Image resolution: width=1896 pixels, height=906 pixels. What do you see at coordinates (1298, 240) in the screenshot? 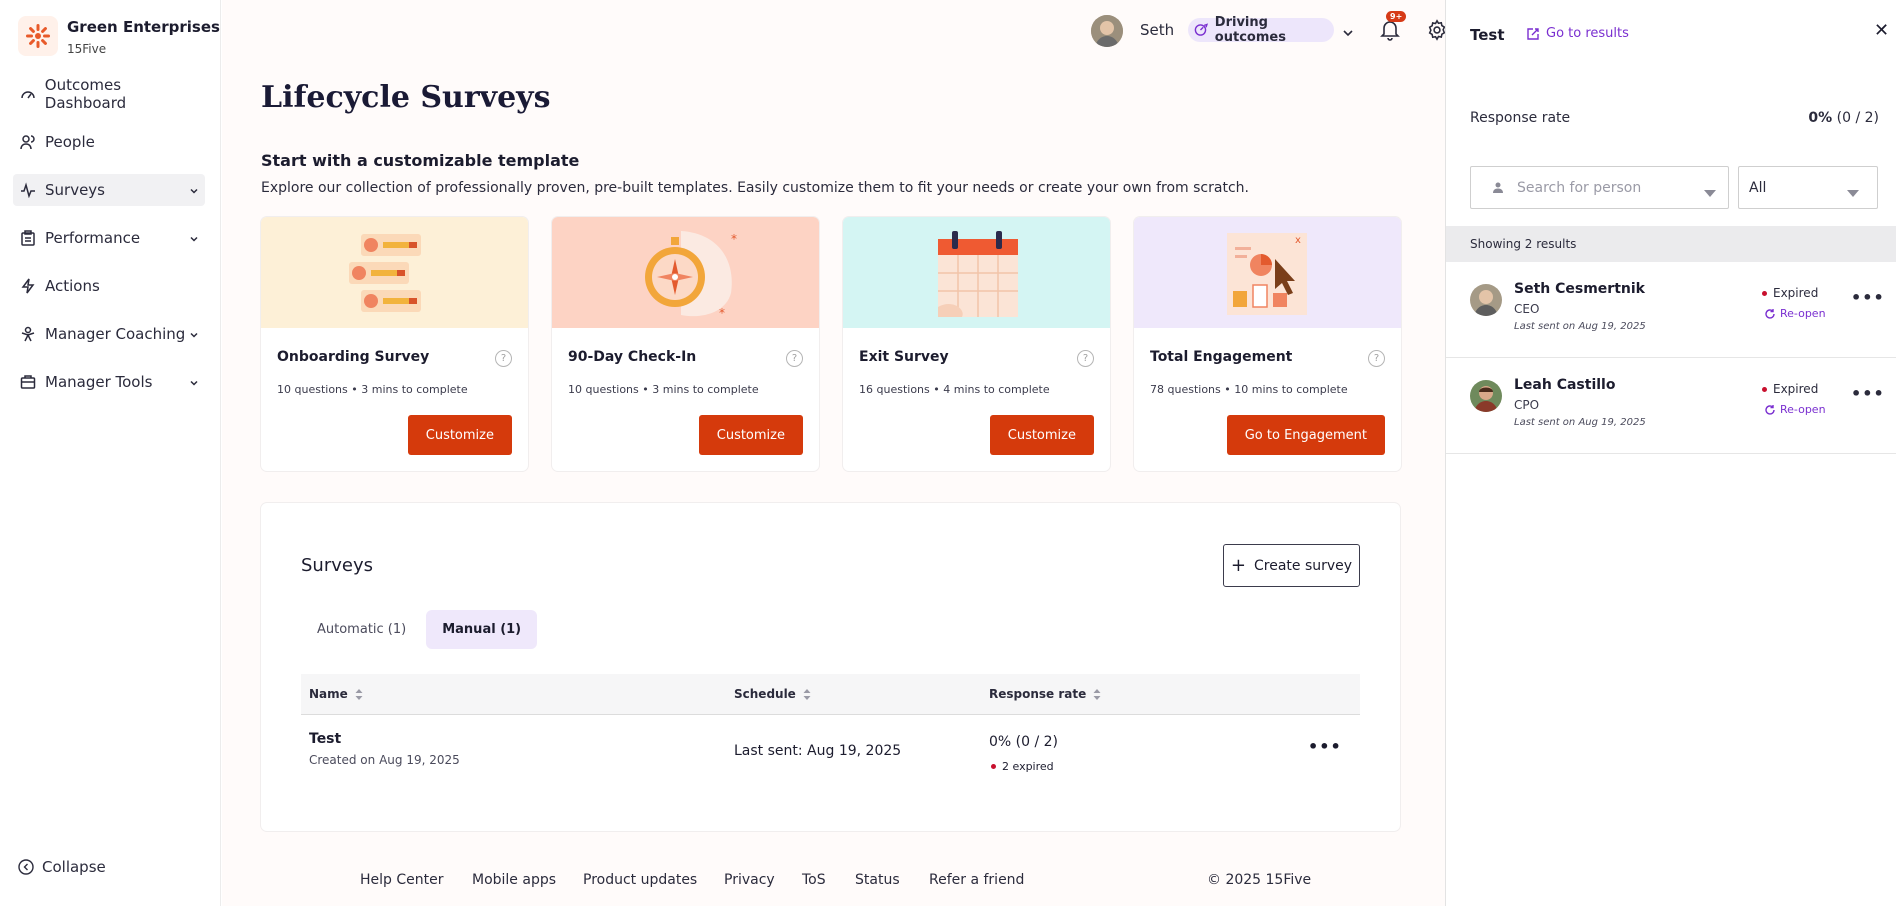
I see `svg-text: x` at bounding box center [1298, 240].